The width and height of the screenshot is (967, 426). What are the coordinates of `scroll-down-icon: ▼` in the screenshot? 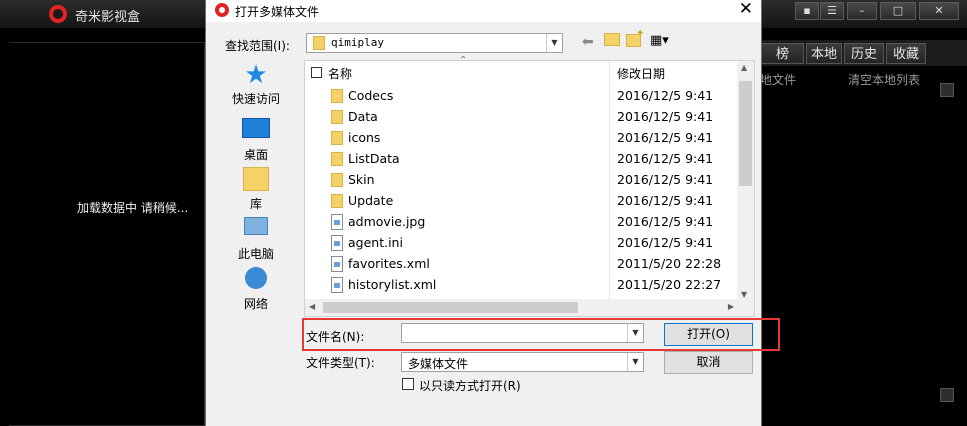 It's located at (744, 294).